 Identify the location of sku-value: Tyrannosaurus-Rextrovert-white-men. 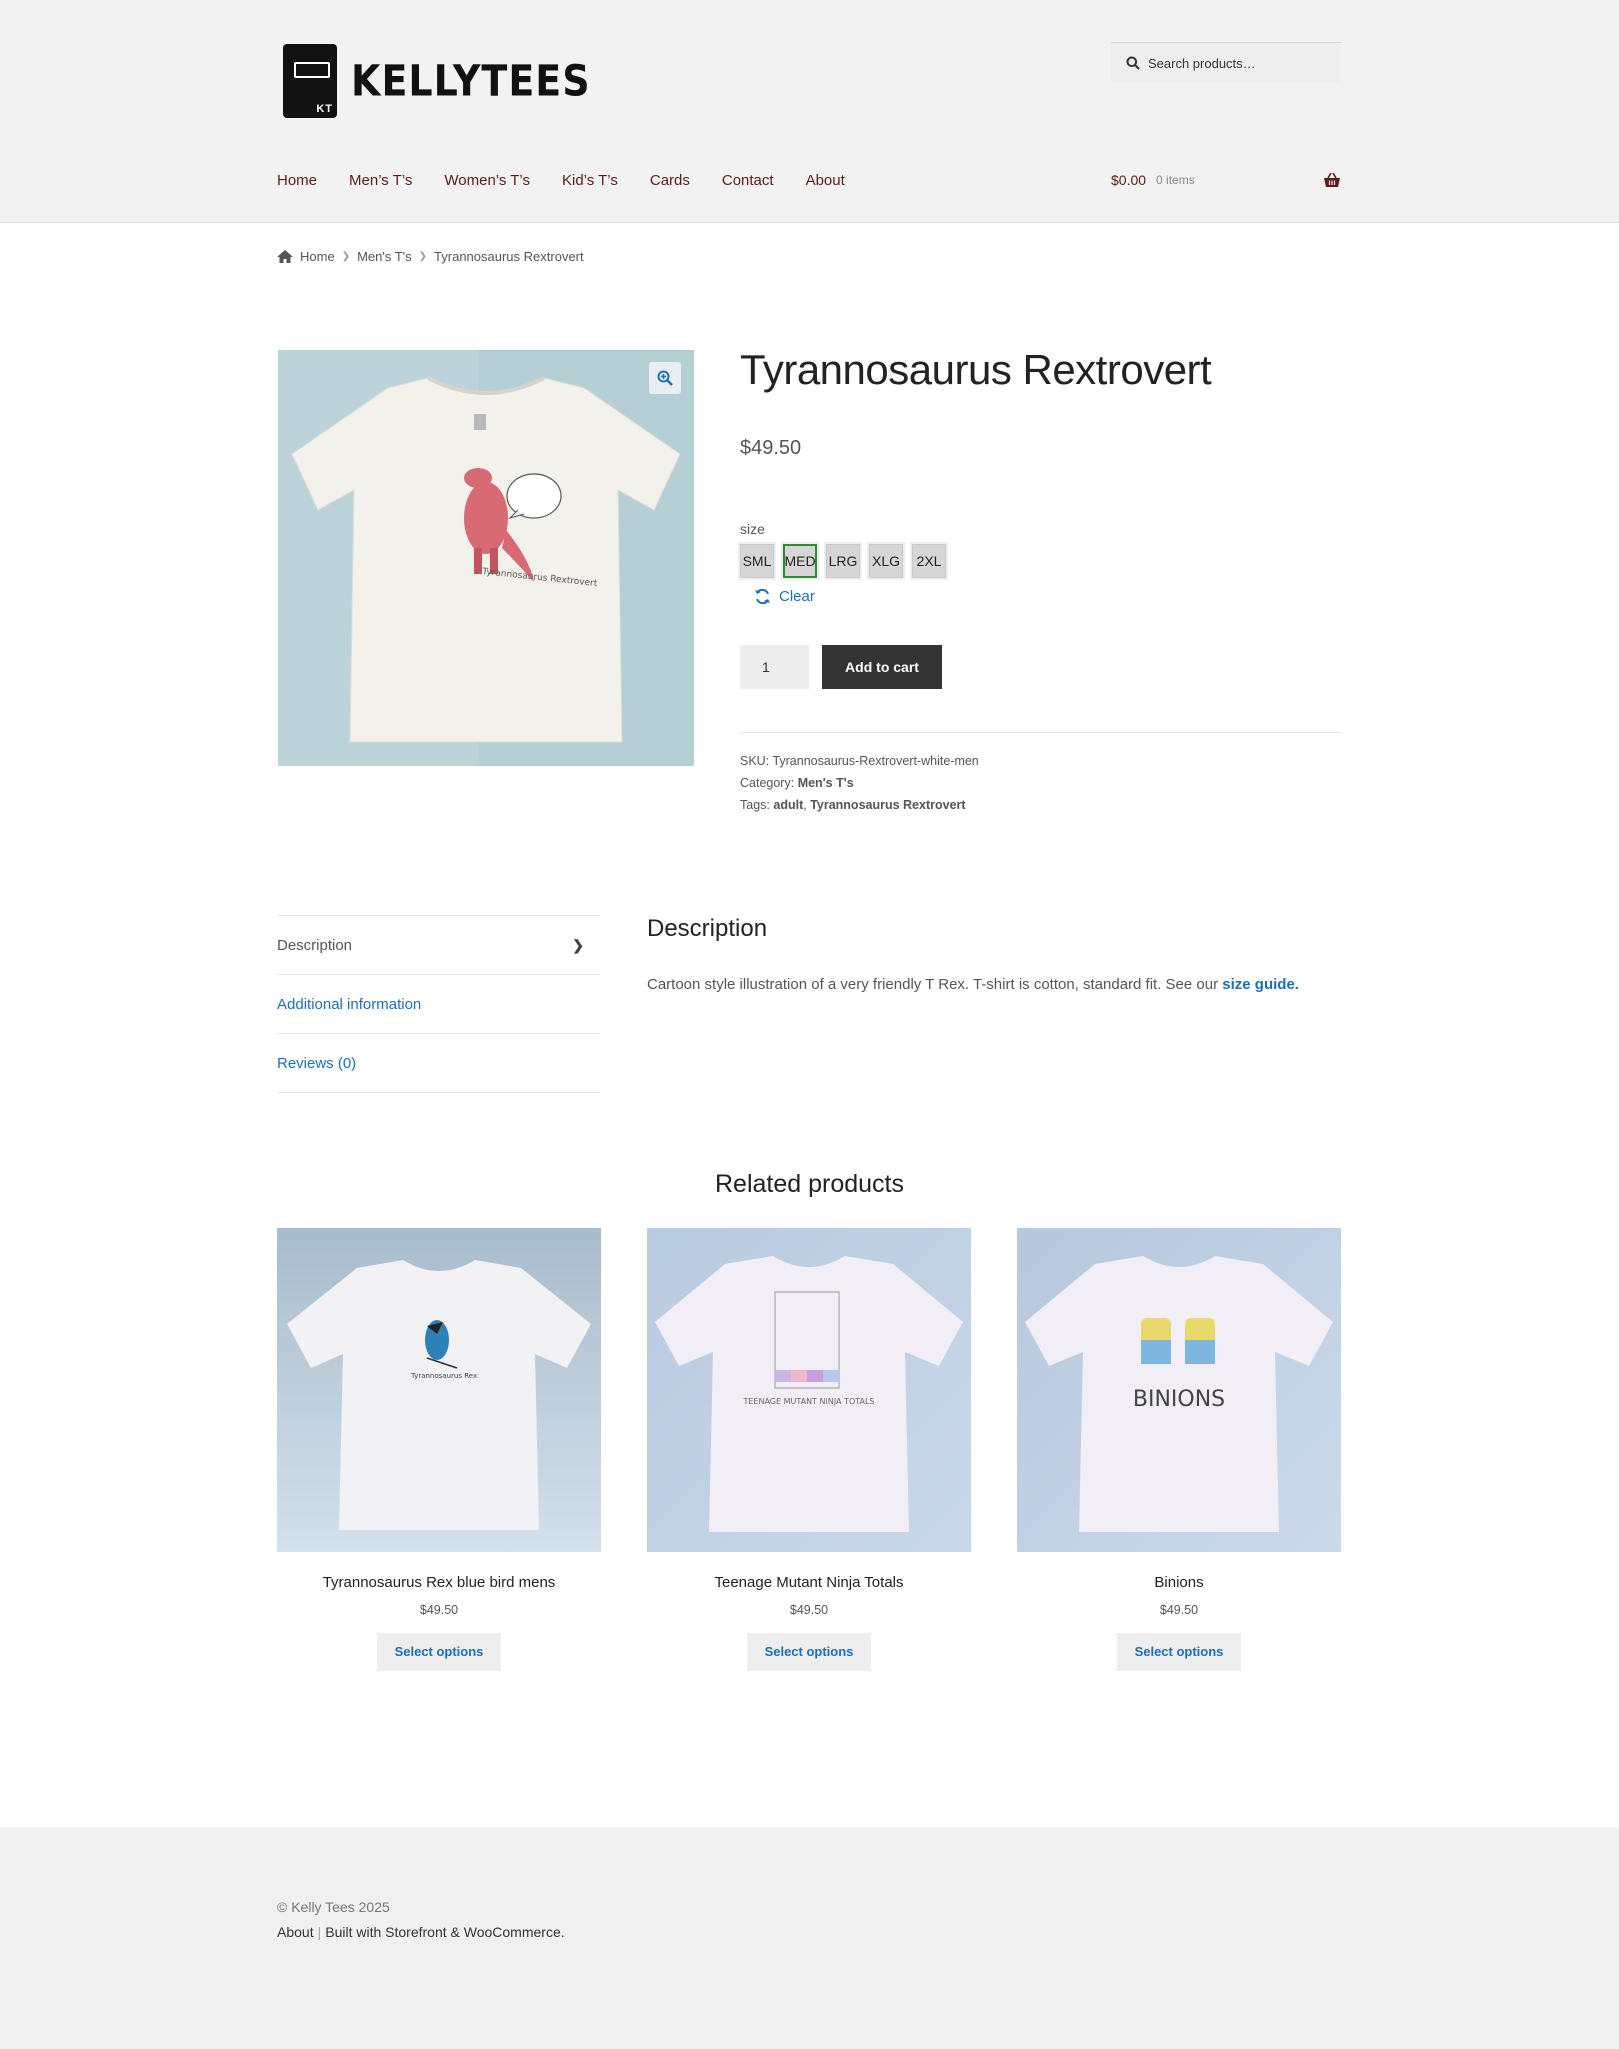
(875, 761).